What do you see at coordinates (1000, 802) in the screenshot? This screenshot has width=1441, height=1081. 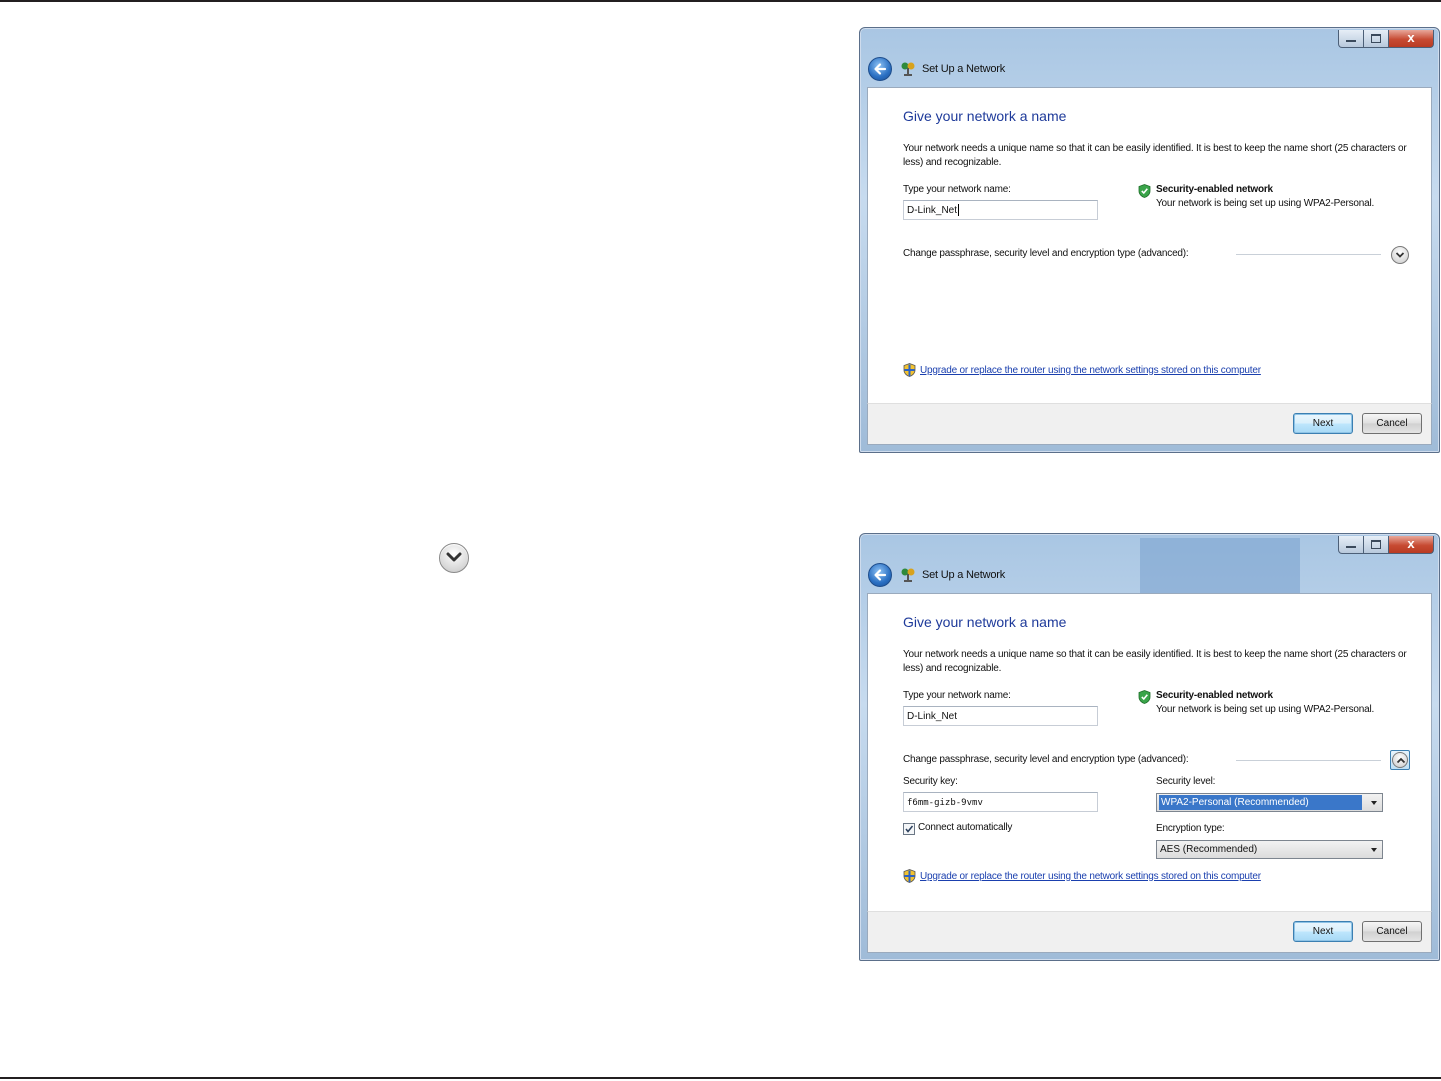 I see `security-key-input: f6mm-gizb-9vmv` at bounding box center [1000, 802].